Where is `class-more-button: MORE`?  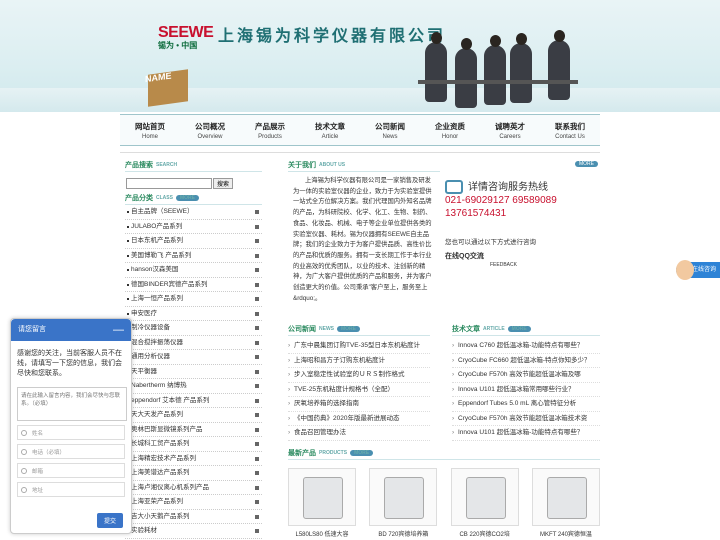 class-more-button: MORE is located at coordinates (187, 197).